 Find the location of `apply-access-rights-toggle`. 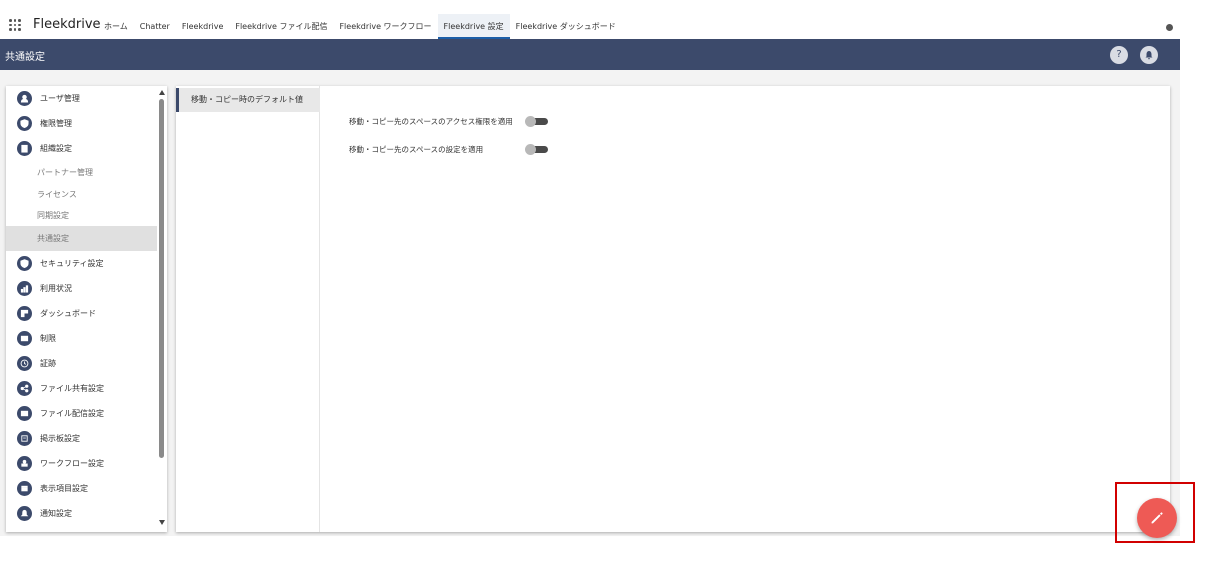

apply-access-rights-toggle is located at coordinates (536, 121).